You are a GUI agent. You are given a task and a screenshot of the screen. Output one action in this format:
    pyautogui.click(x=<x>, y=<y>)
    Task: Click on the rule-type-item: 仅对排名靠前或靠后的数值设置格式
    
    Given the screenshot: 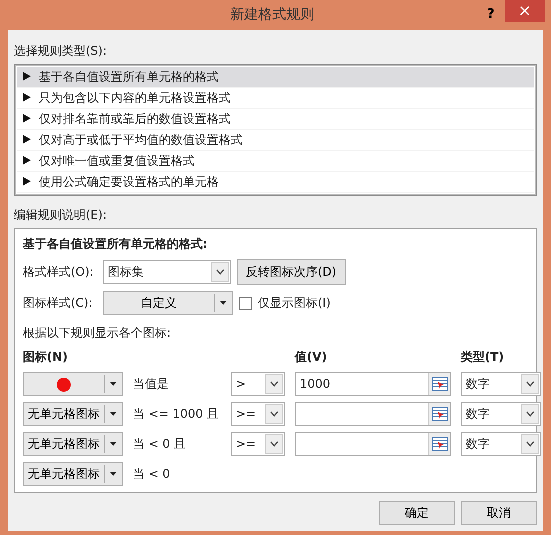 What is the action you would take?
    pyautogui.click(x=275, y=119)
    